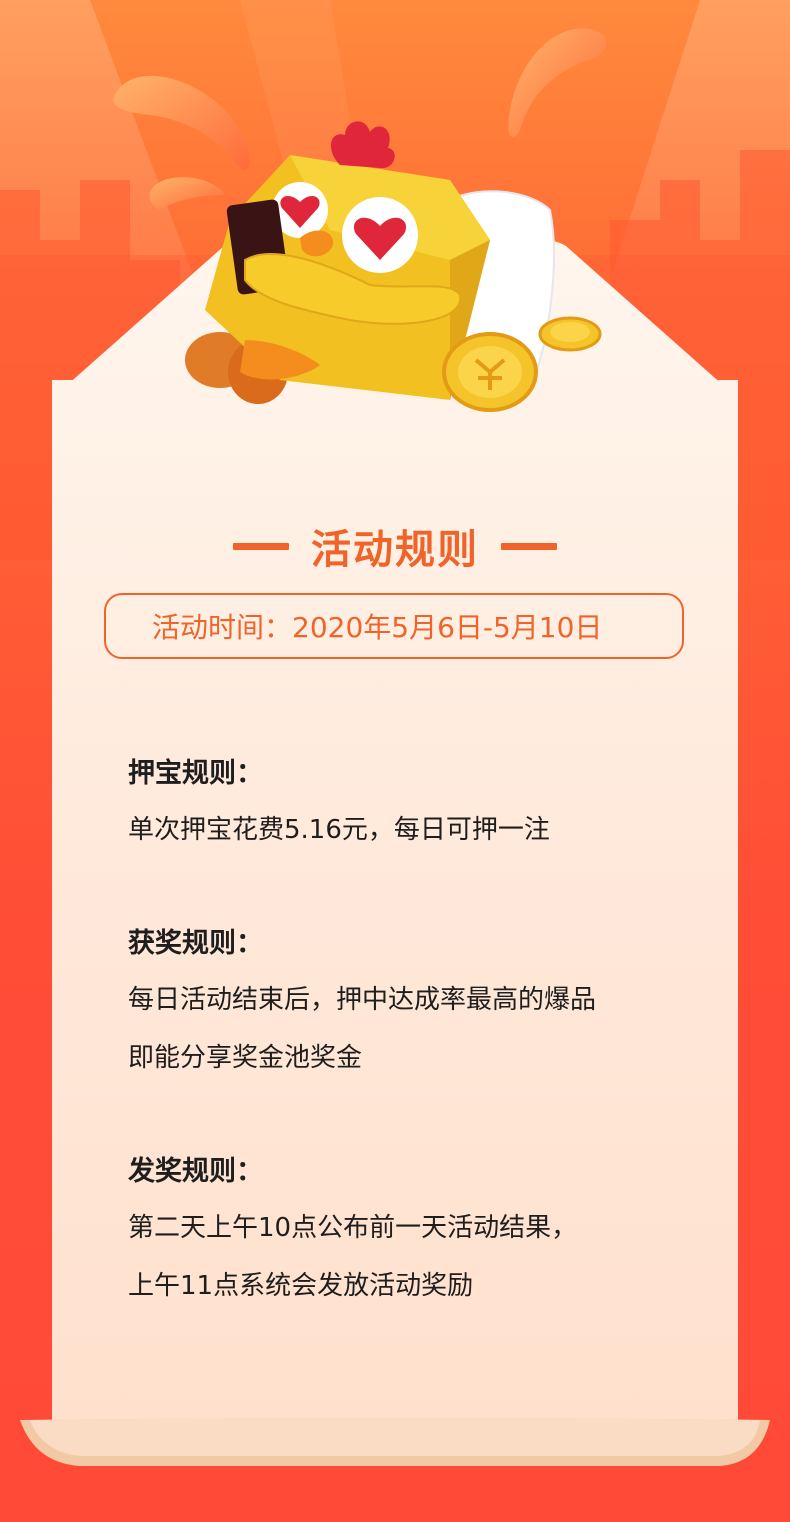 The height and width of the screenshot is (1522, 790). Describe the element at coordinates (428, 807) in the screenshot. I see `rule-section-bet: 押宝规则： 单次押宝花费5.16元，每日可押一注` at that location.